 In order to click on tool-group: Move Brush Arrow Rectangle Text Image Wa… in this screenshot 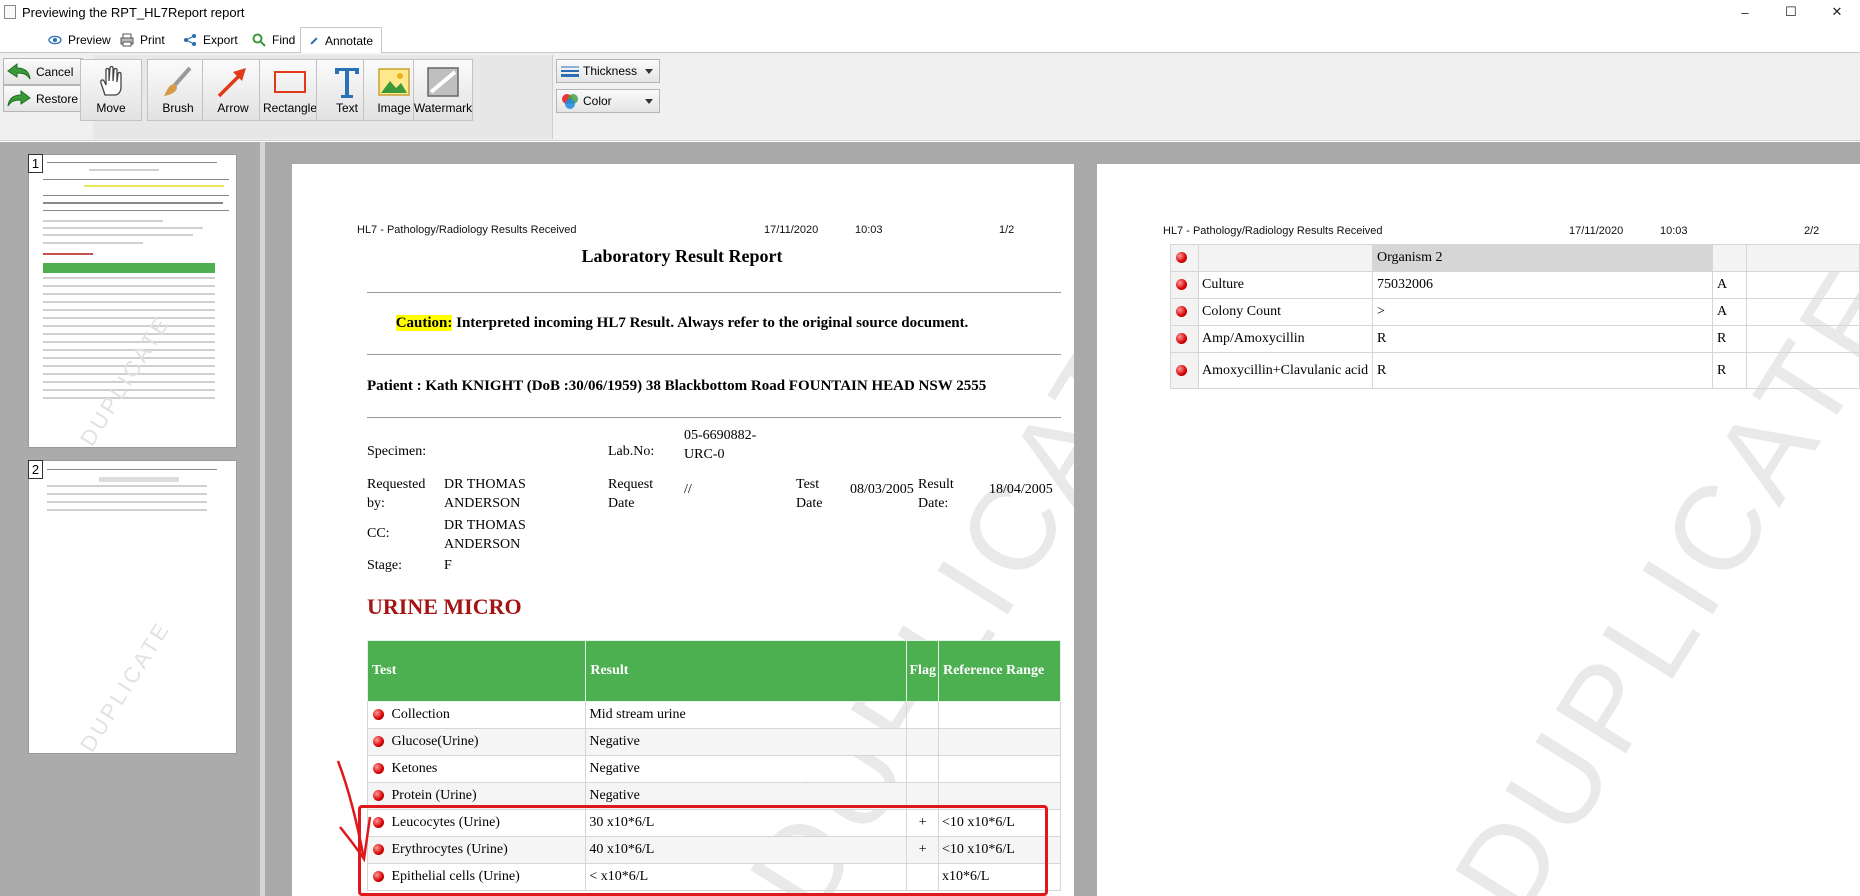, I will do `click(316, 97)`.